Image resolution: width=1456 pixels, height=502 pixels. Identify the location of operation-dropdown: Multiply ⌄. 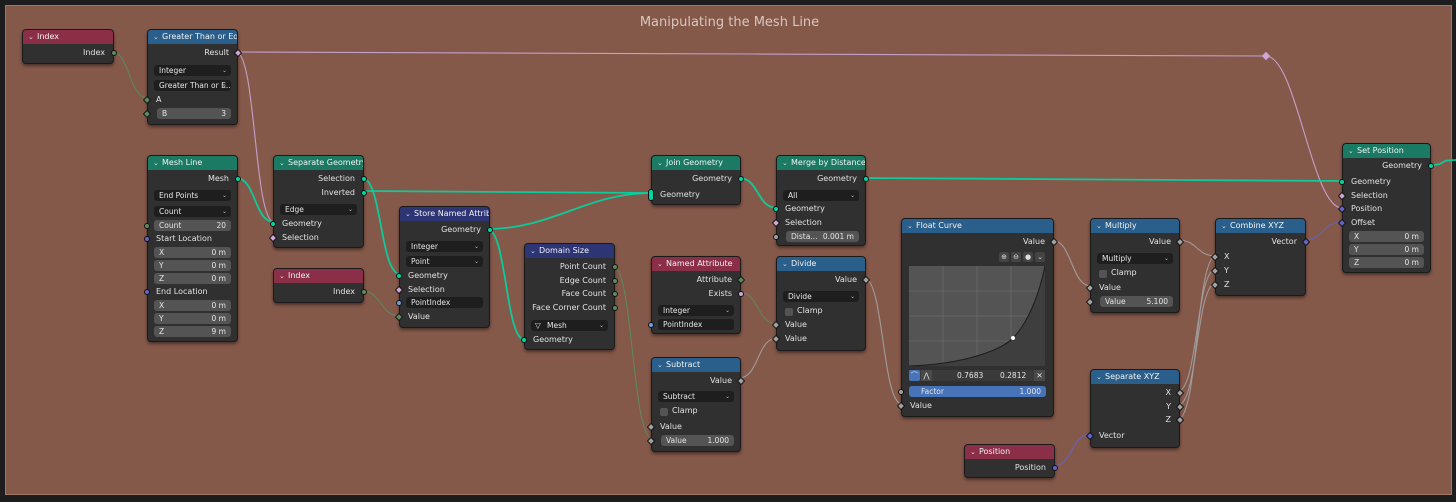
(1135, 258).